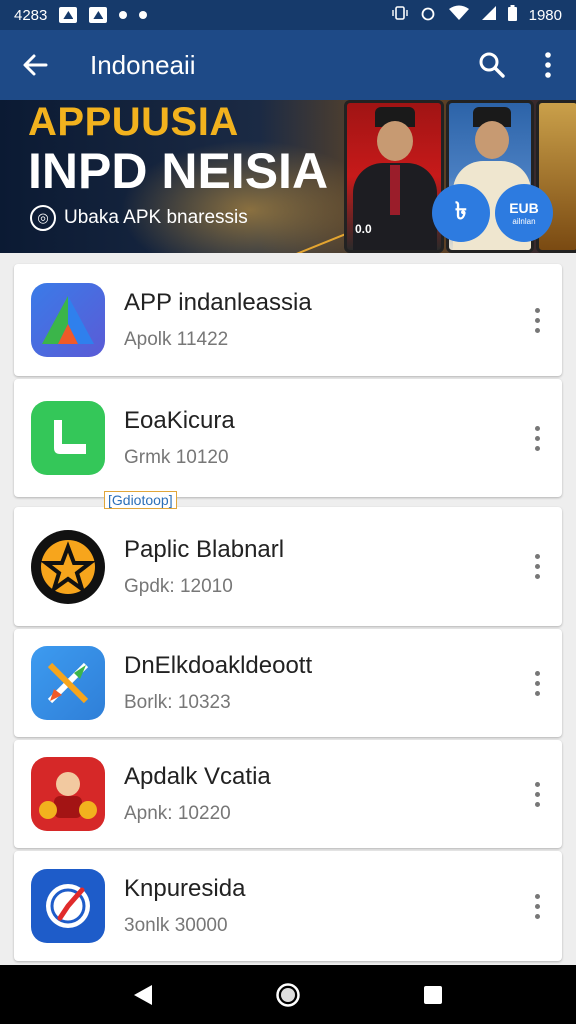  What do you see at coordinates (428, 15) in the screenshot?
I see `alarm-icon` at bounding box center [428, 15].